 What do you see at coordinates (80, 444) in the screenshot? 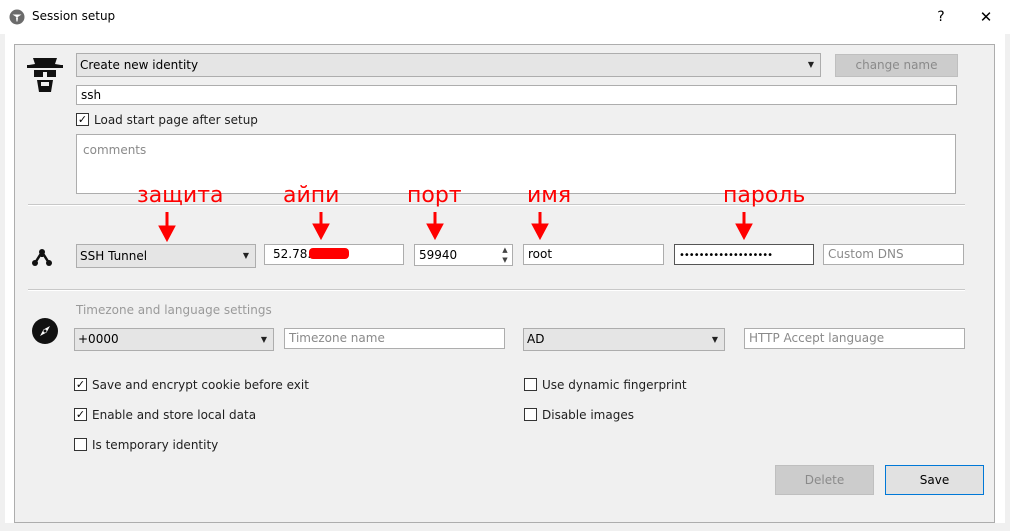
I see `temporary-identity-checkbox` at bounding box center [80, 444].